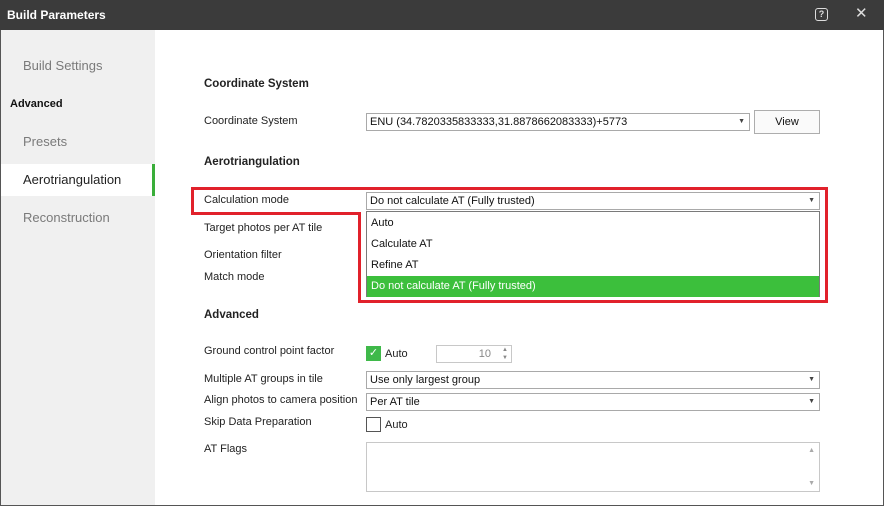  Describe the element at coordinates (258, 422) in the screenshot. I see `skip-data-label: Skip Data Preparation` at that location.